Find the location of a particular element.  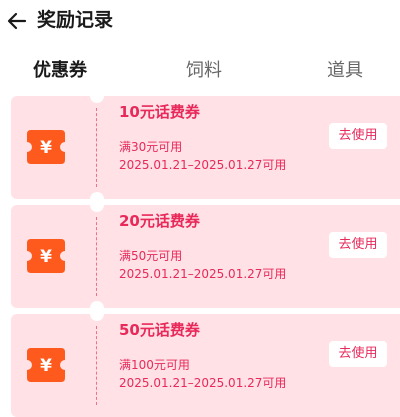

tab-coupons: 优惠券 is located at coordinates (60, 71).